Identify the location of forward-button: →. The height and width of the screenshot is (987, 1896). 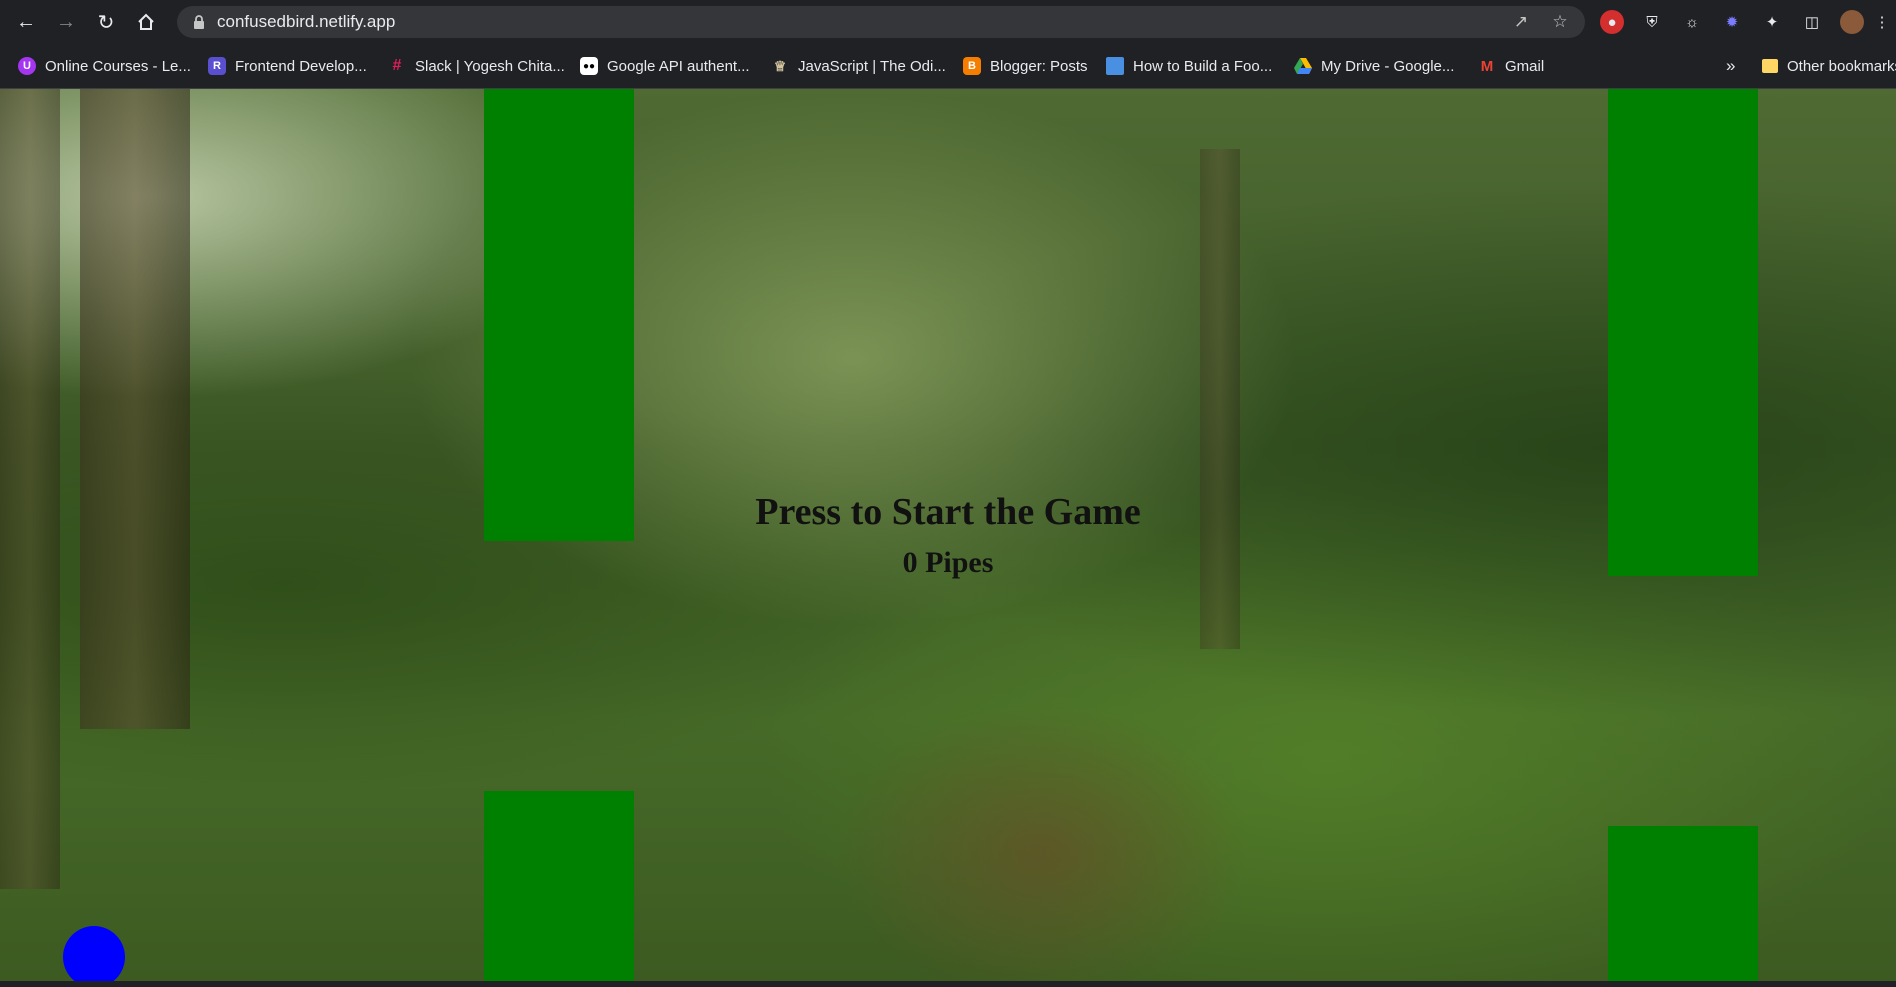
(66, 22).